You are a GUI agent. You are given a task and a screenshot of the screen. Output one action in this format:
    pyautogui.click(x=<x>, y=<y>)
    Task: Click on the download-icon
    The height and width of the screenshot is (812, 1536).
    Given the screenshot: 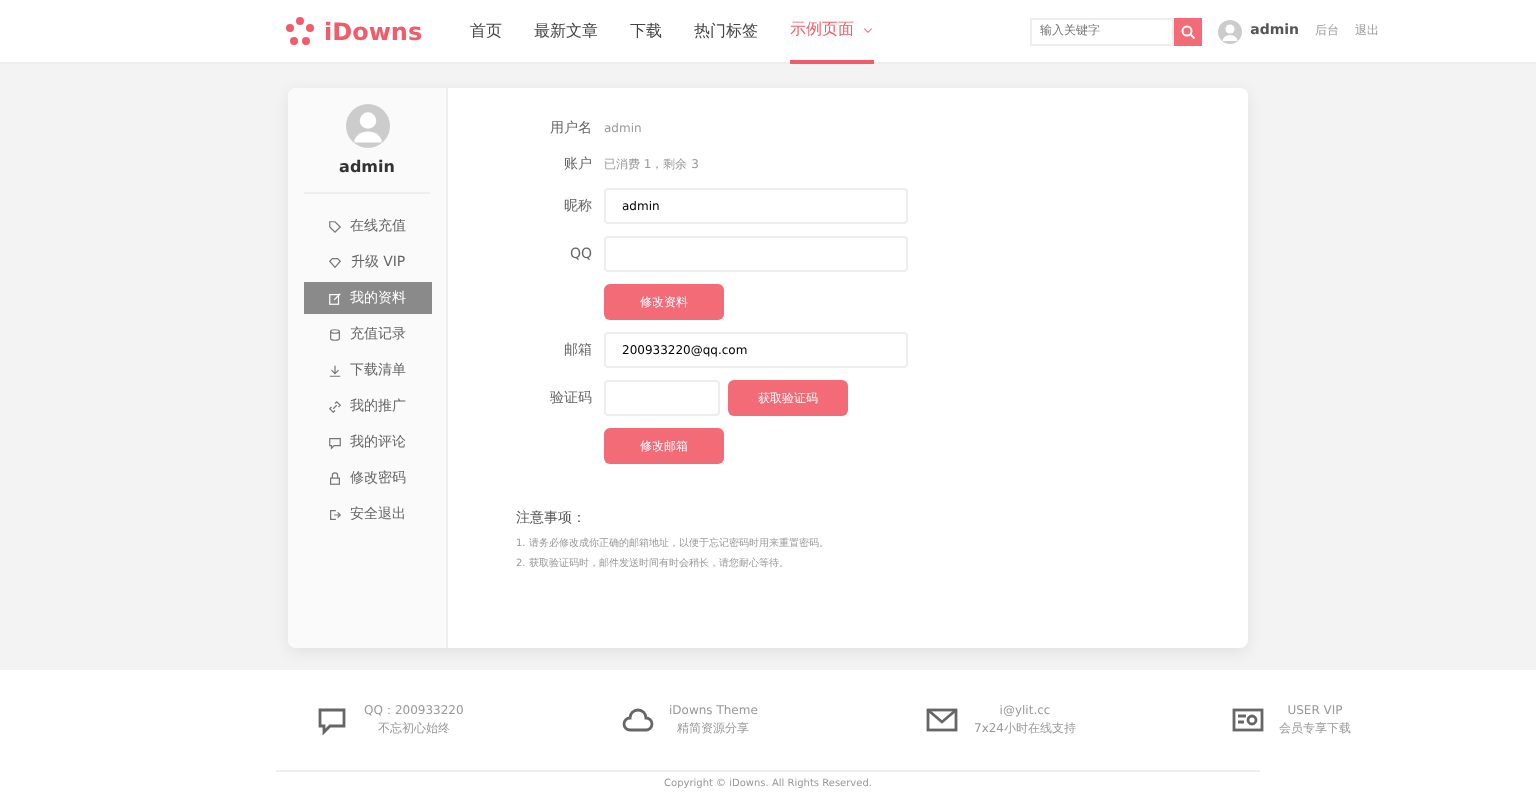 What is the action you would take?
    pyautogui.click(x=335, y=370)
    